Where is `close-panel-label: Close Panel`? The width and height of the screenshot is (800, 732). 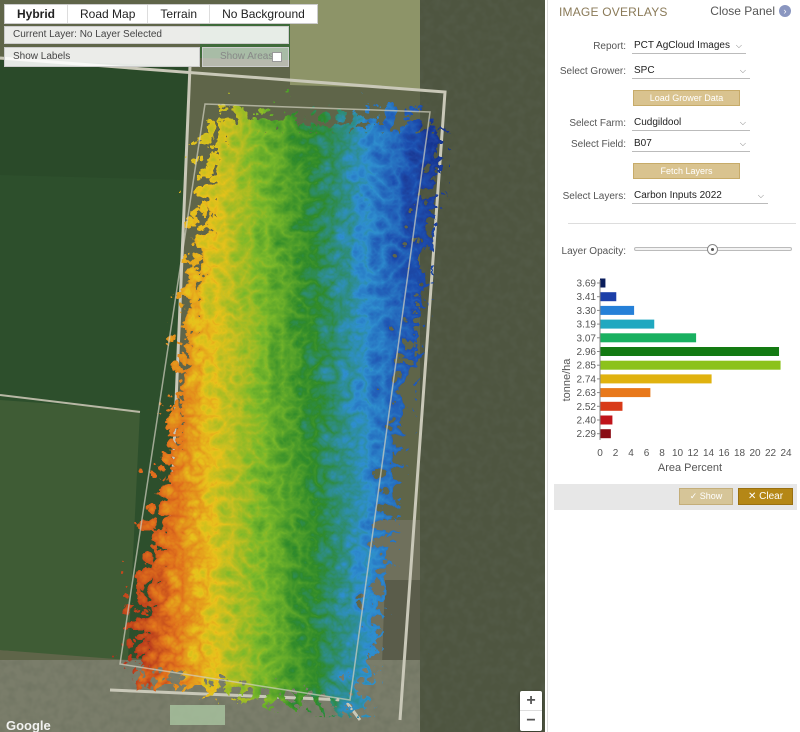 close-panel-label: Close Panel is located at coordinates (742, 11).